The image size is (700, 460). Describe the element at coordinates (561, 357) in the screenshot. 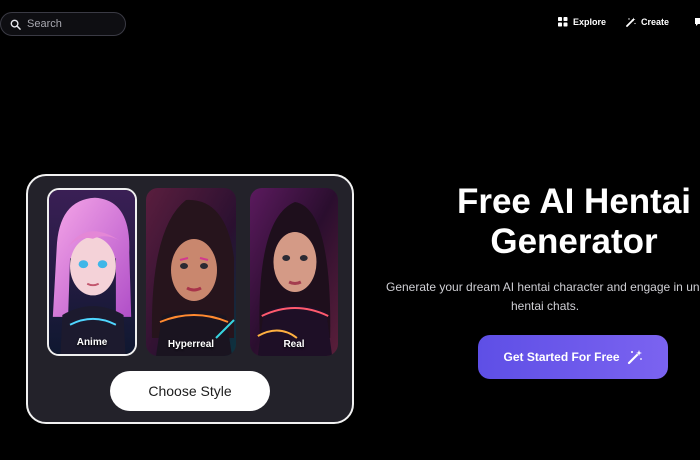

I see `get-started-label: Get Started For Free` at that location.